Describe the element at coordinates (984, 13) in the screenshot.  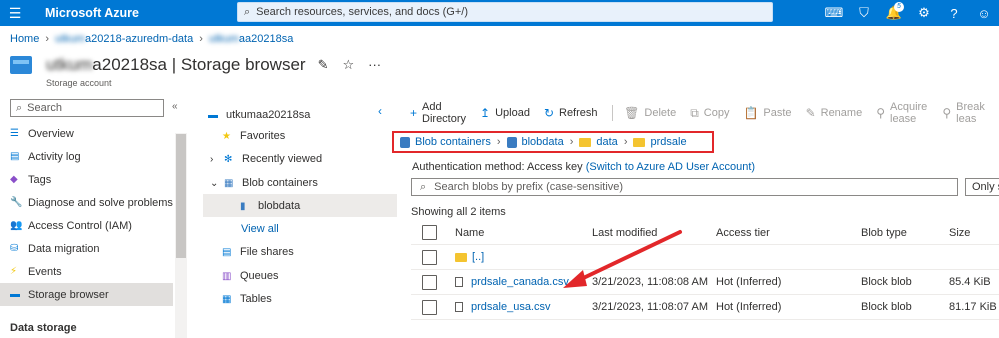
I see `feedback-icon: ☺` at that location.